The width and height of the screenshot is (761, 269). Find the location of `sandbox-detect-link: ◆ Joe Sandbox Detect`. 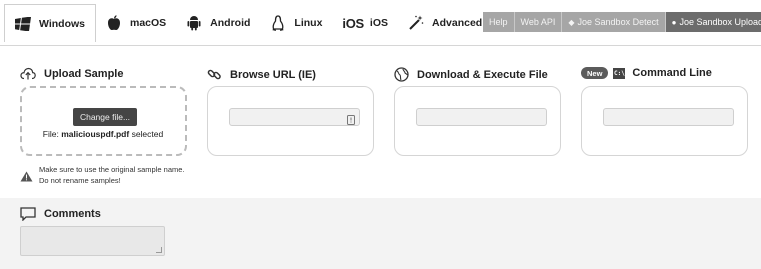

sandbox-detect-link: ◆ Joe Sandbox Detect is located at coordinates (614, 22).